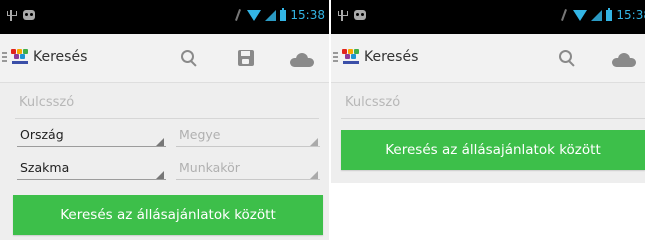 This screenshot has width=645, height=240. Describe the element at coordinates (91, 169) in the screenshot. I see `profession-spinner: Szakma` at that location.